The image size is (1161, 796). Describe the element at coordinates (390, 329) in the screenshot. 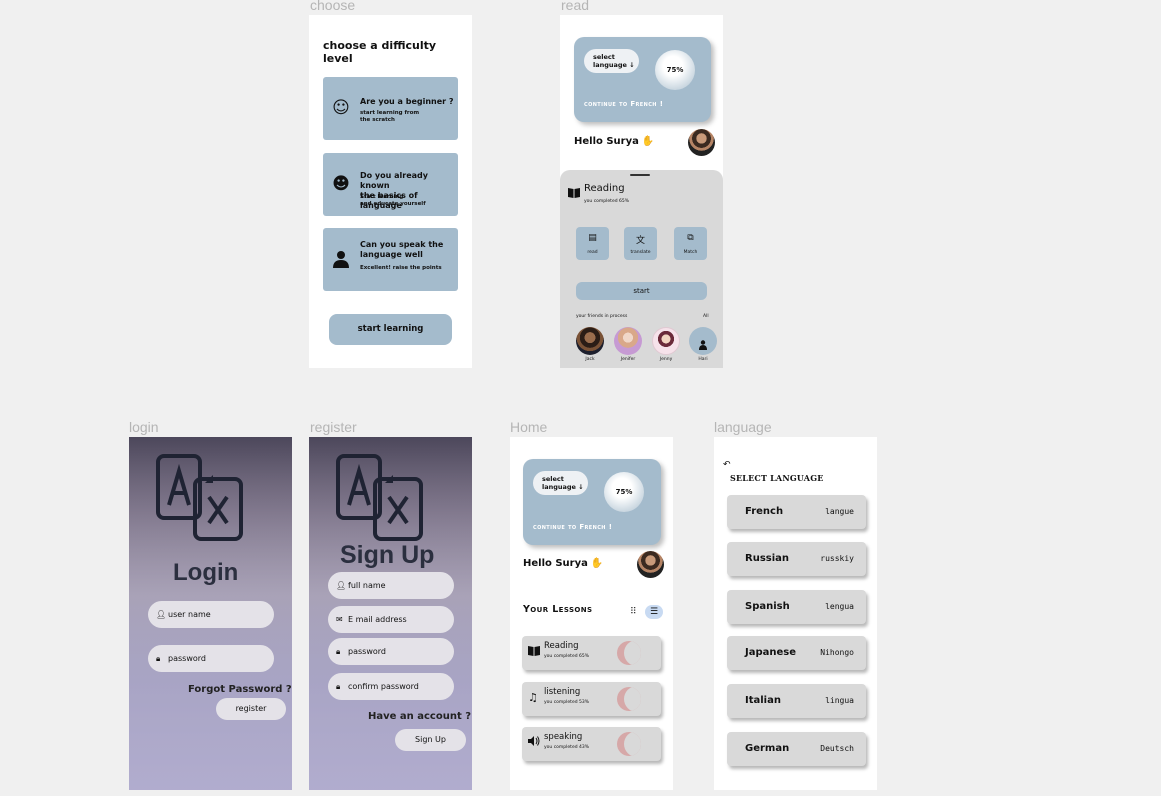

I see `start-learning-button: start learning` at that location.